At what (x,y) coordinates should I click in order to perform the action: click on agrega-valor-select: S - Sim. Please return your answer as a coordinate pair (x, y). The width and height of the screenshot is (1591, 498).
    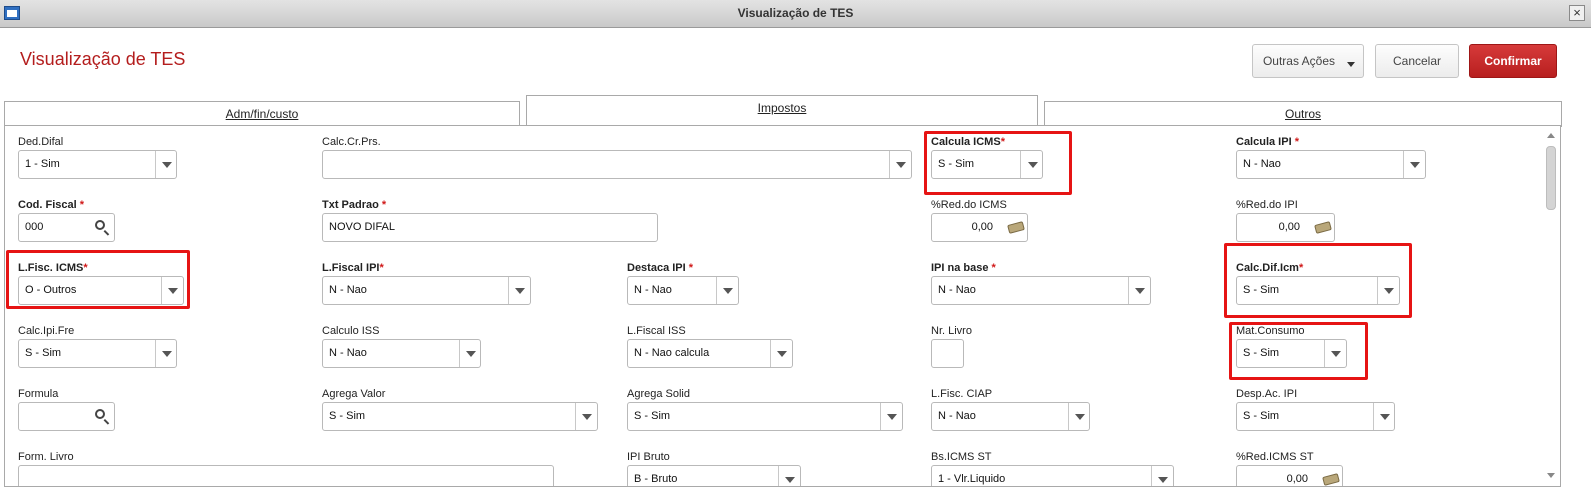
    Looking at the image, I should click on (460, 416).